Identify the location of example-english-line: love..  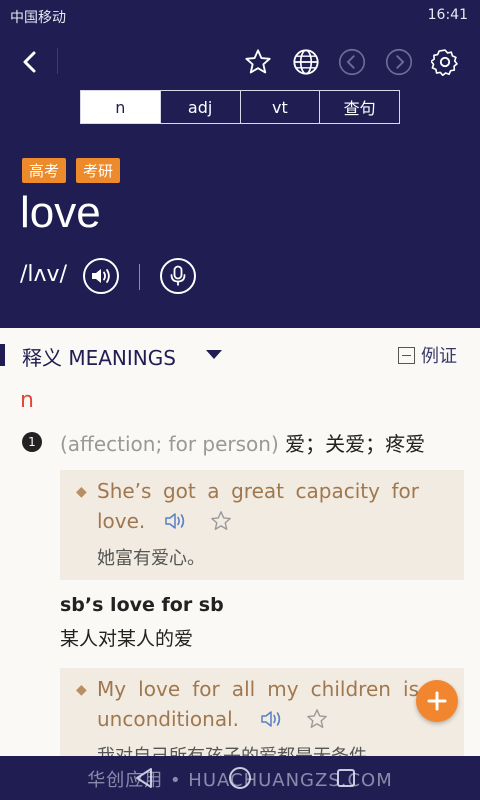
(121, 521).